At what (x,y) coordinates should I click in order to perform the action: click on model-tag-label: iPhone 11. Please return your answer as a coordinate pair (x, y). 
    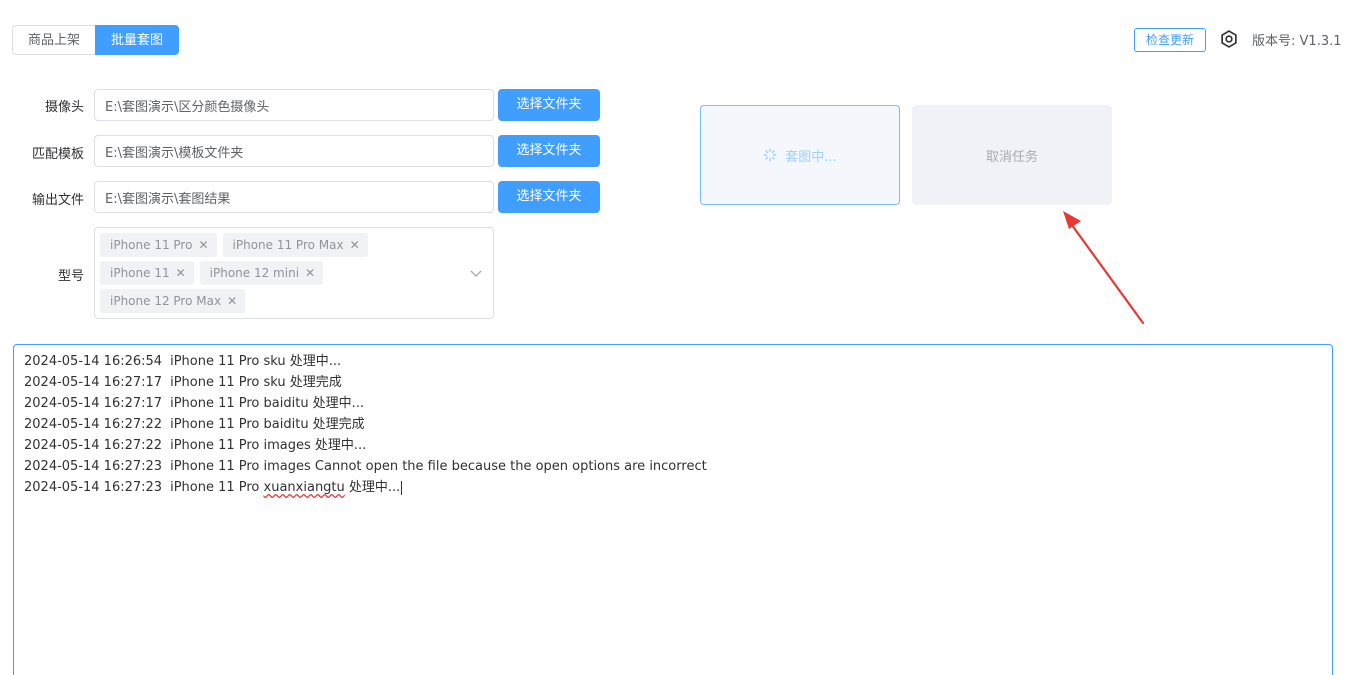
    Looking at the image, I should click on (140, 273).